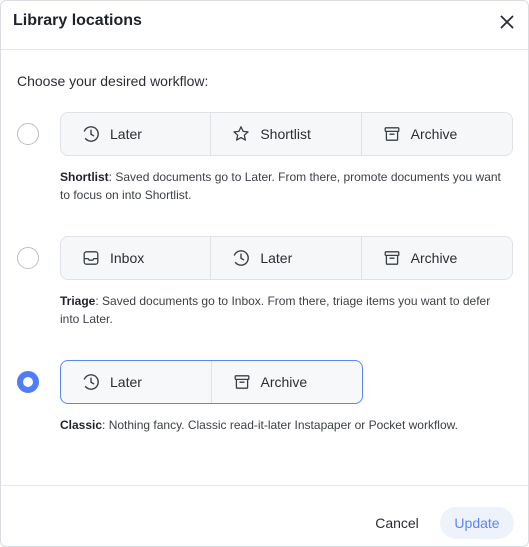 The image size is (529, 547). What do you see at coordinates (397, 523) in the screenshot?
I see `cancel-button: Cancel` at bounding box center [397, 523].